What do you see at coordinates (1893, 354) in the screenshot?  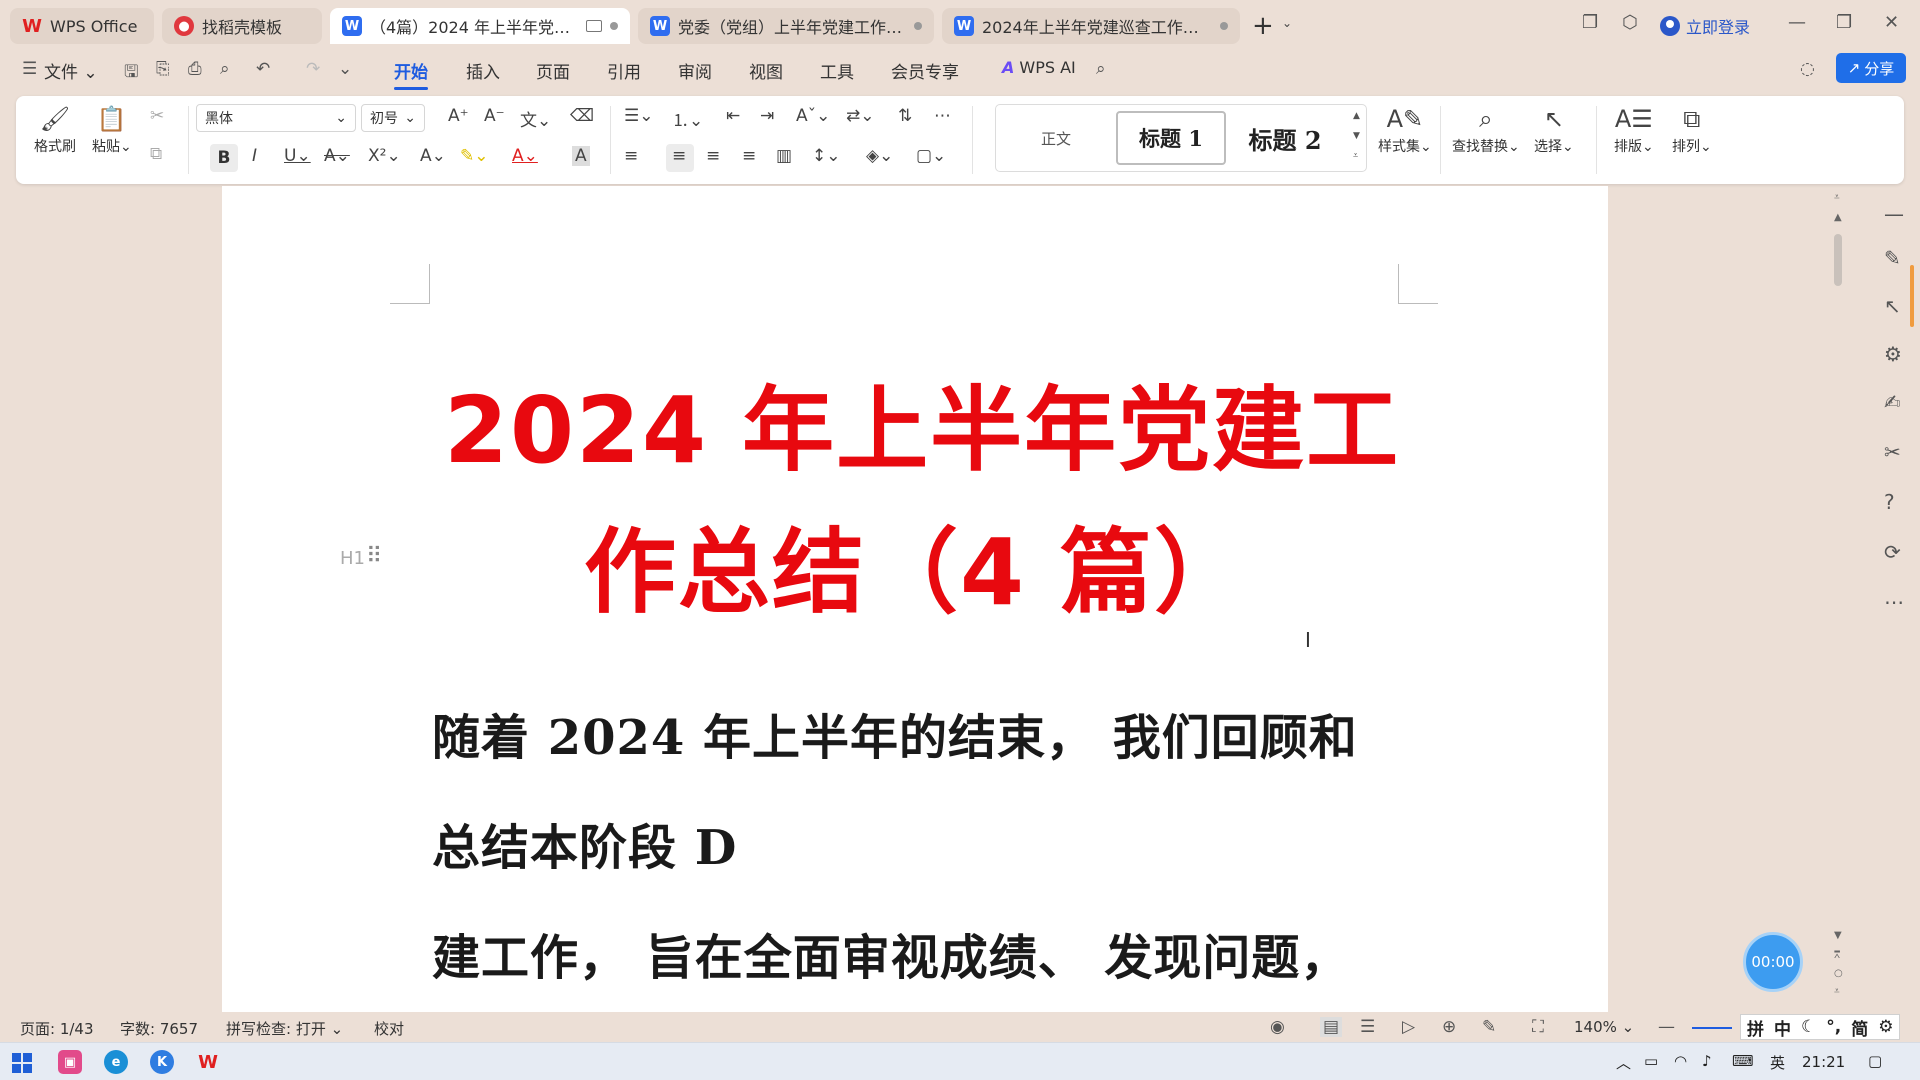 I see `adjust-settings-icon: ⚙` at bounding box center [1893, 354].